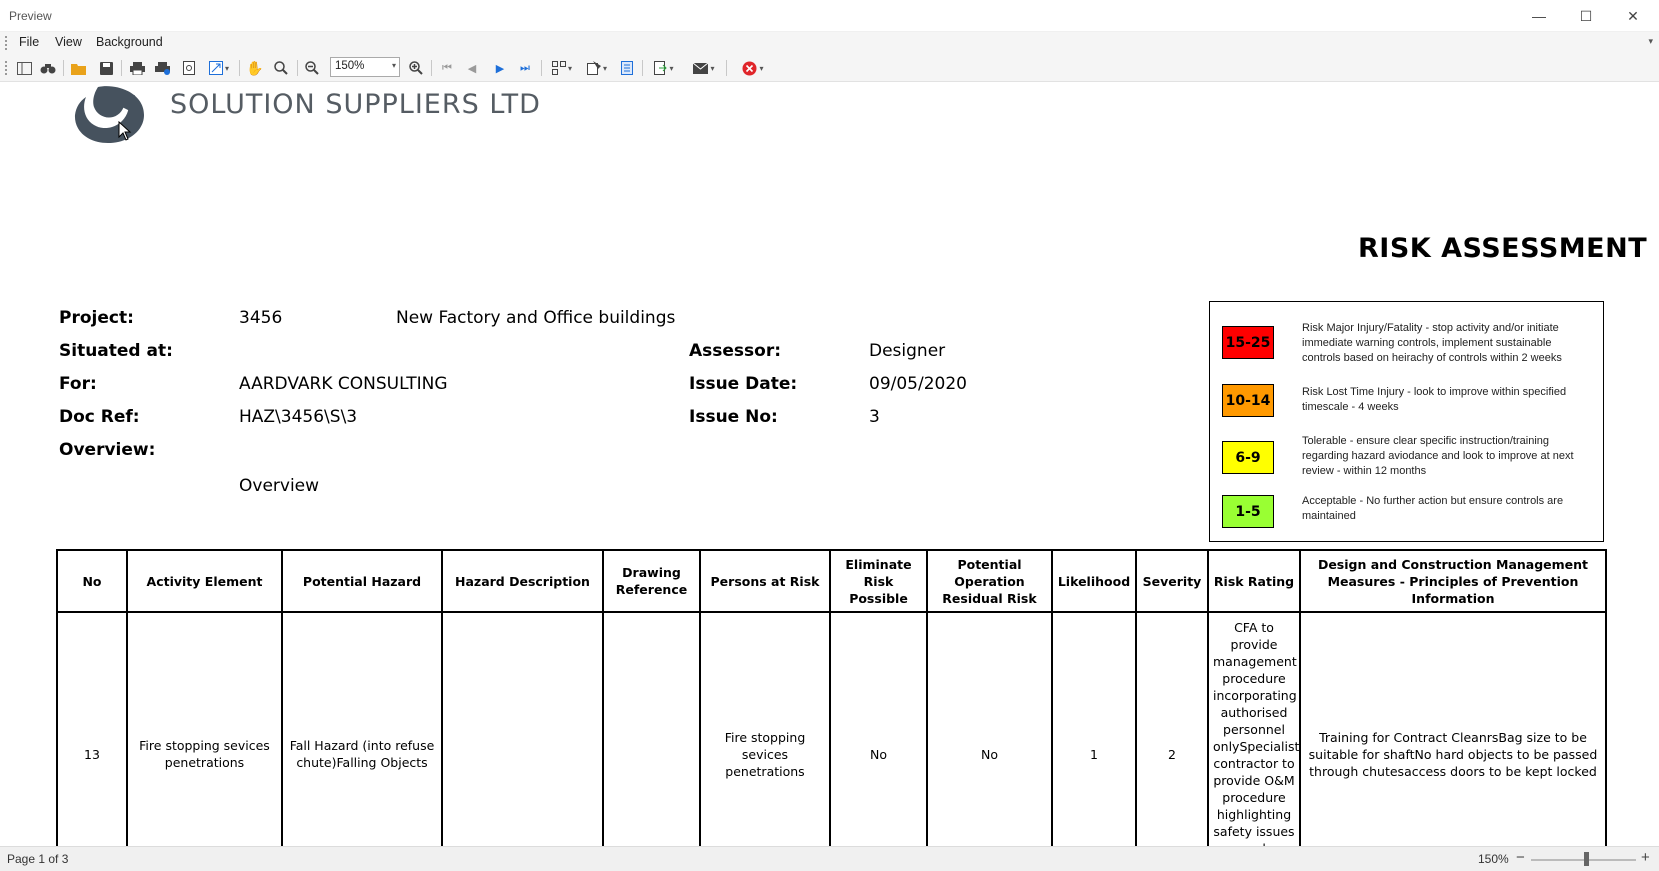 The image size is (1659, 871). Describe the element at coordinates (627, 68) in the screenshot. I see `watermark-icon` at that location.